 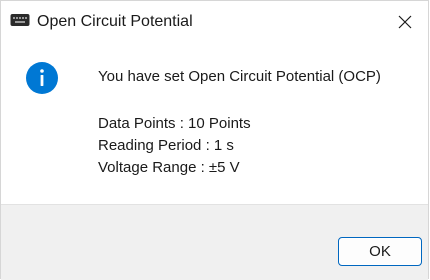 I want to click on detail-data-points: Data Points : 10 Points, so click(x=174, y=123).